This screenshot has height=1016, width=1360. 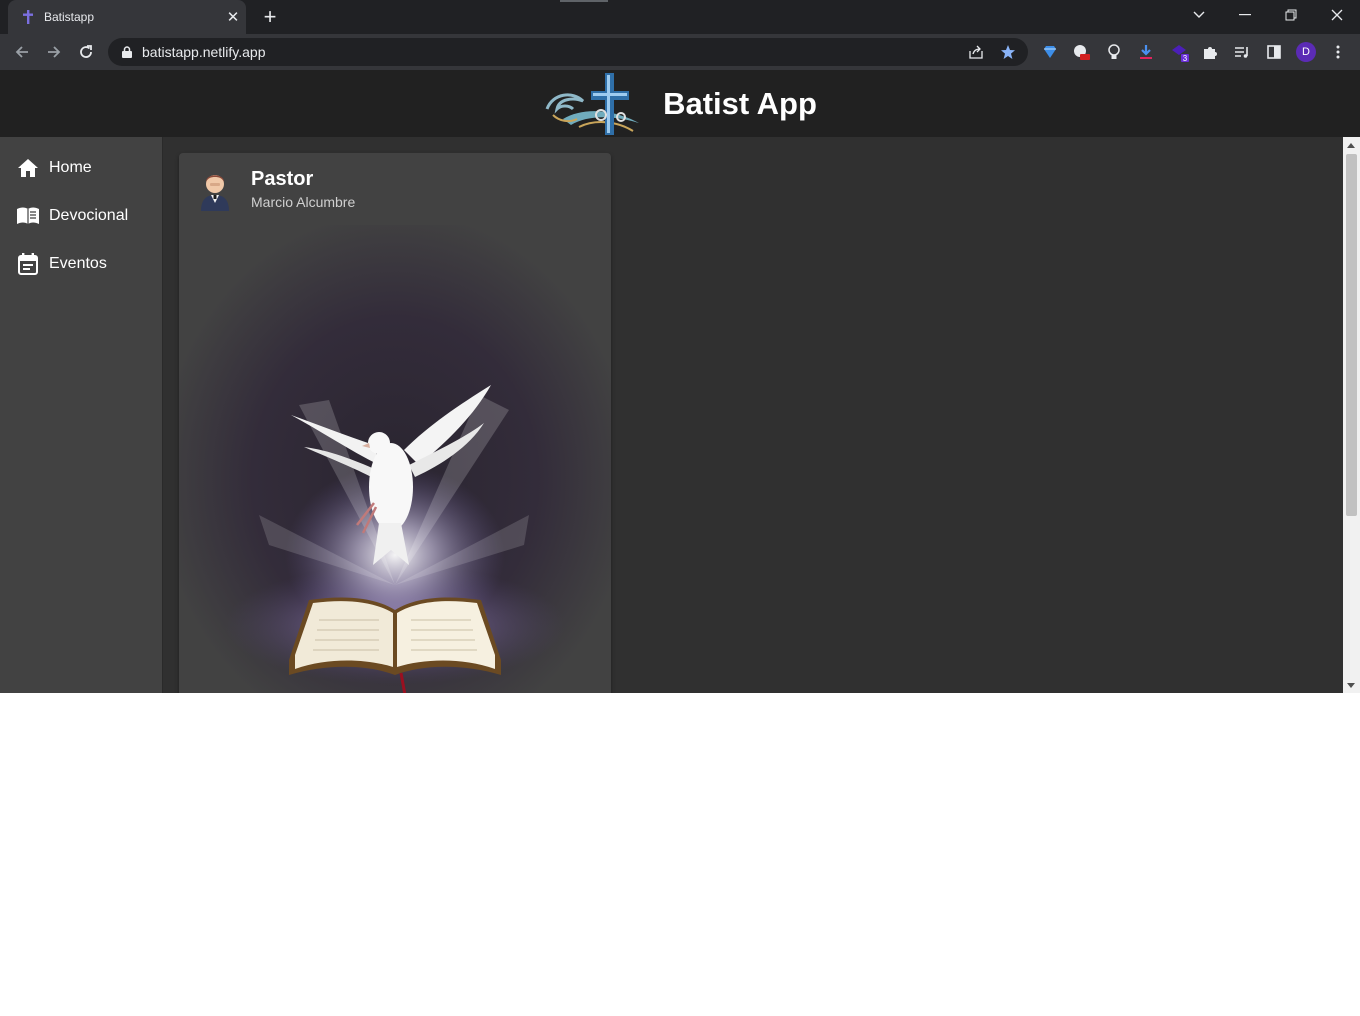 I want to click on restore-button, so click(x=1291, y=15).